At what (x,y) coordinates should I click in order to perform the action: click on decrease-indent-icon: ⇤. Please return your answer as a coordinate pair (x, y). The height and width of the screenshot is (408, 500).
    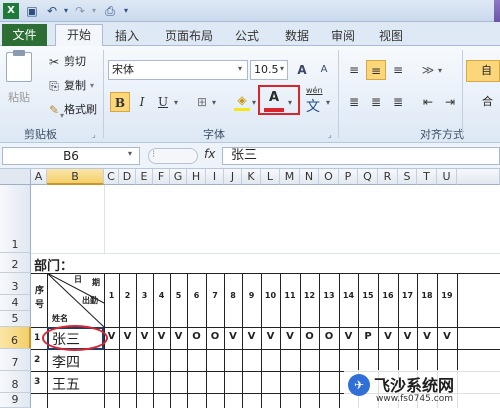
    Looking at the image, I should click on (428, 102).